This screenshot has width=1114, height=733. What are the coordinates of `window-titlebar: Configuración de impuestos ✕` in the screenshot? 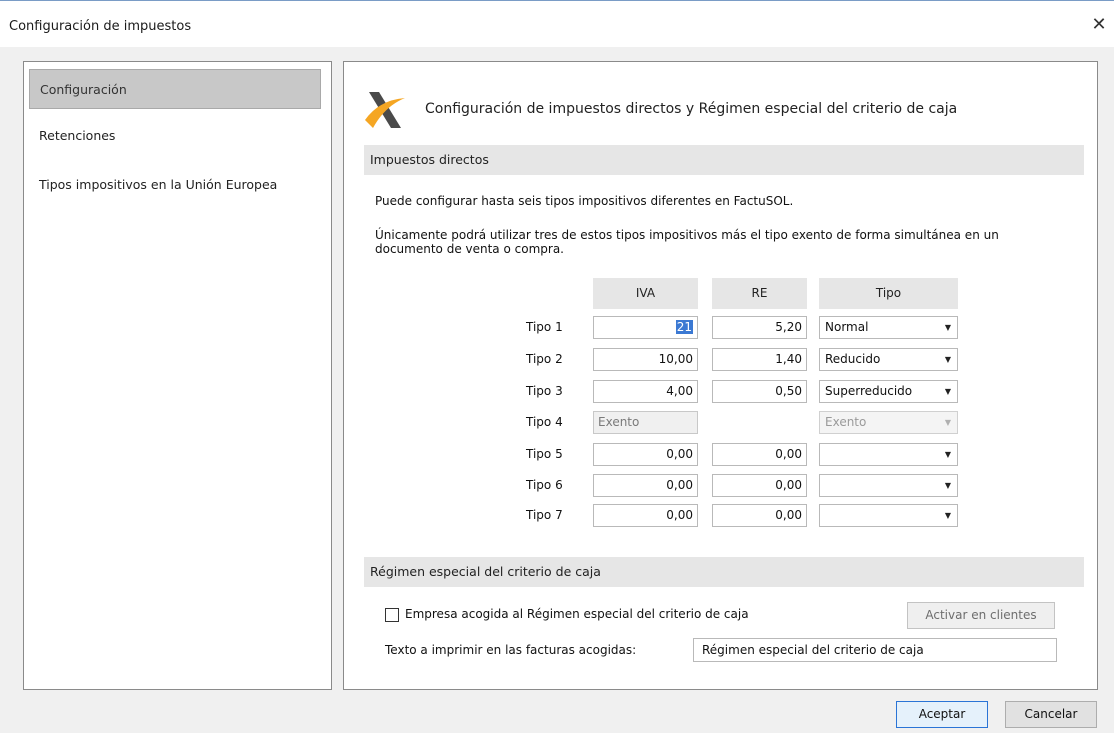 It's located at (557, 23).